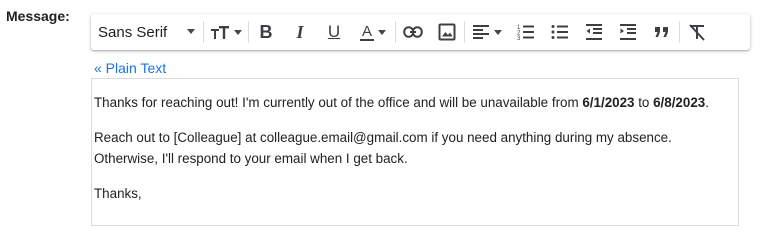  I want to click on insert-image-button, so click(447, 32).